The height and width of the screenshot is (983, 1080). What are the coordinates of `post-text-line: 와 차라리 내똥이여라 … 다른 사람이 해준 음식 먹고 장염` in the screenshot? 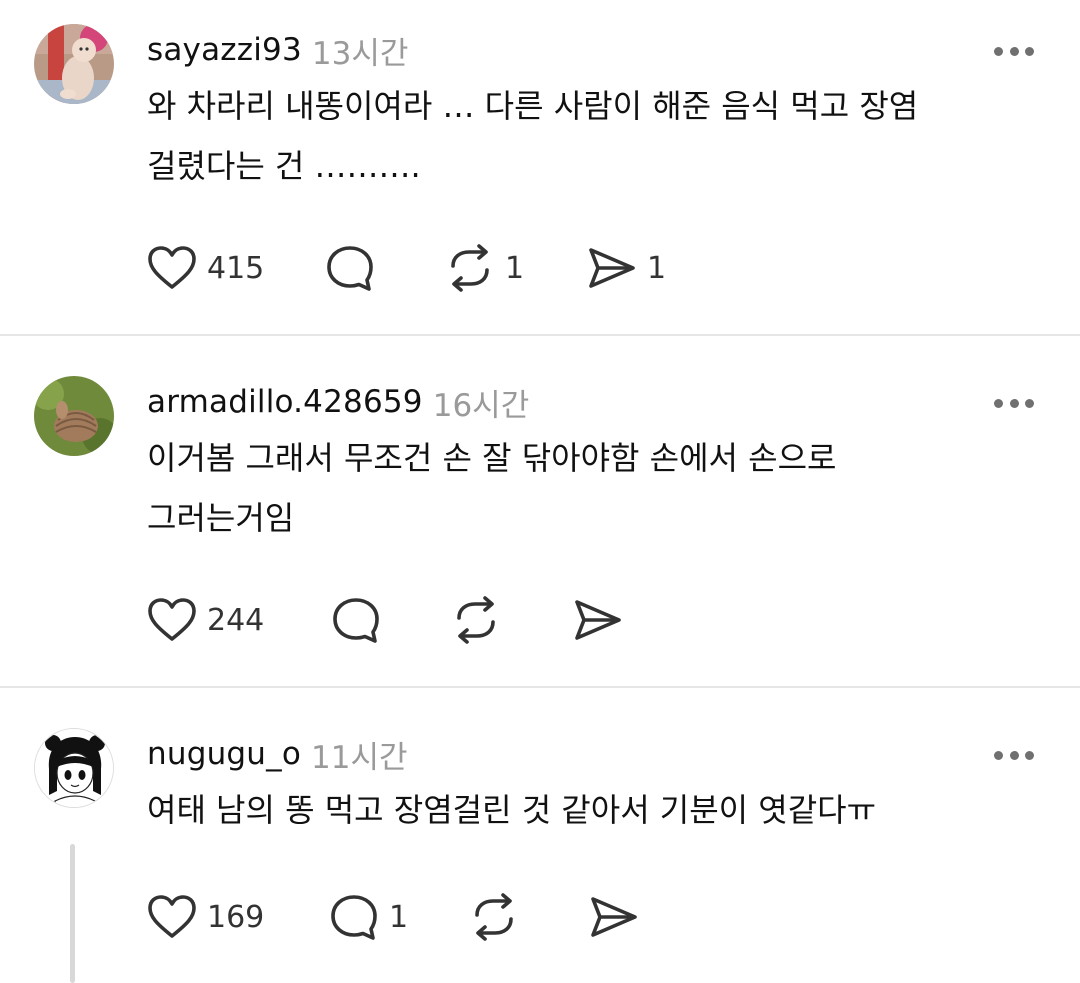 It's located at (533, 106).